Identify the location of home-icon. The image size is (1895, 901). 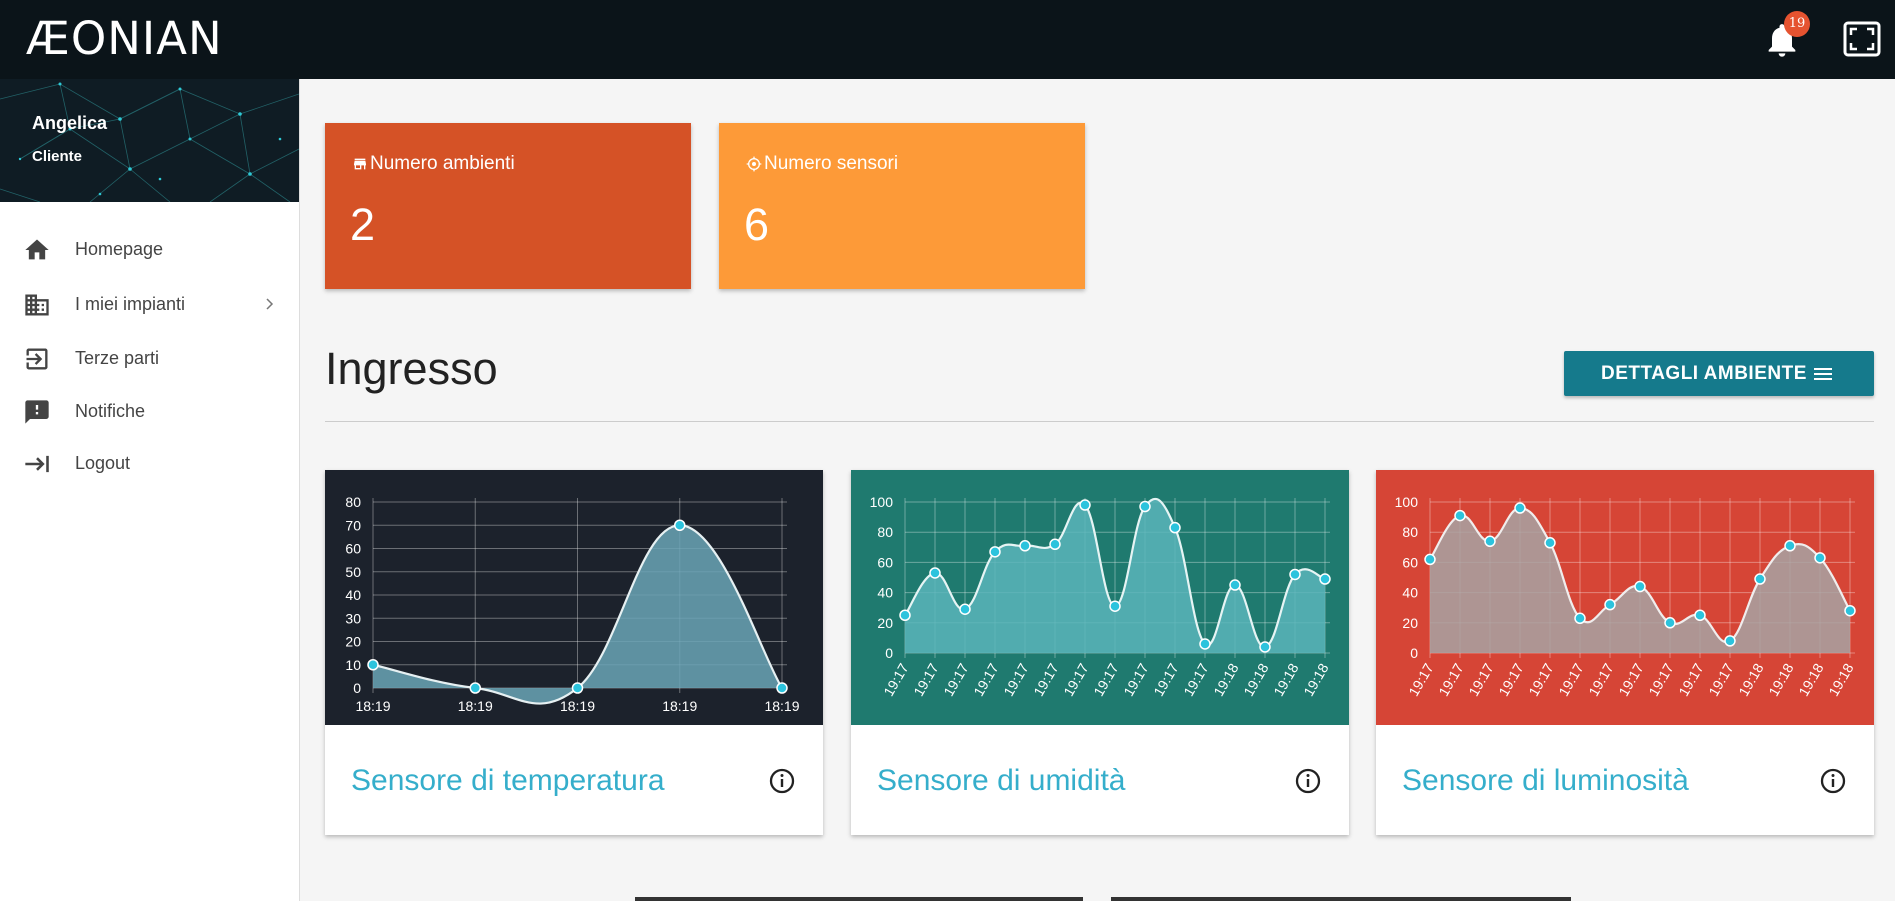
(37, 249).